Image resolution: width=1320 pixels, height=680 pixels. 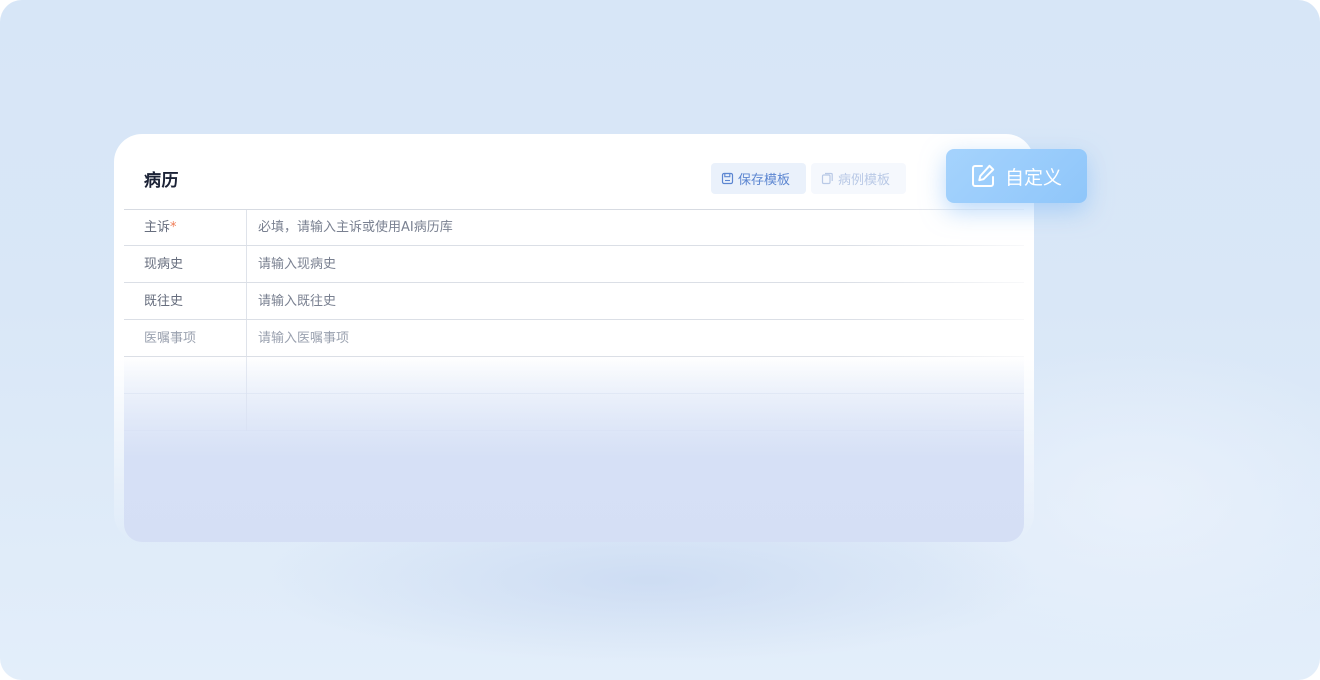 I want to click on medical-advice-input: 请输入医嘱事项, so click(x=635, y=338).